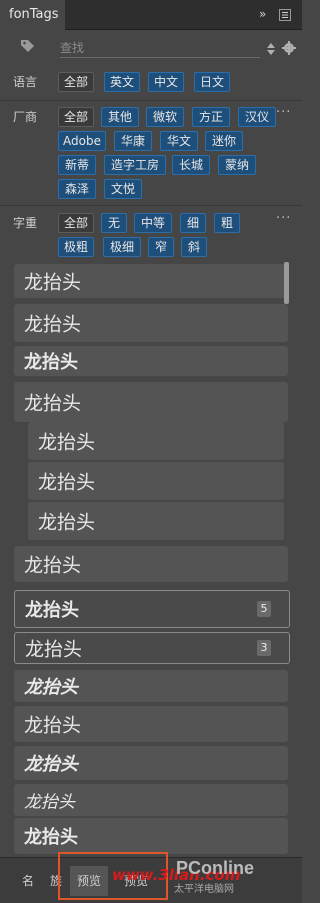  Describe the element at coordinates (194, 247) in the screenshot. I see `weight-chip-italic: 斜` at that location.